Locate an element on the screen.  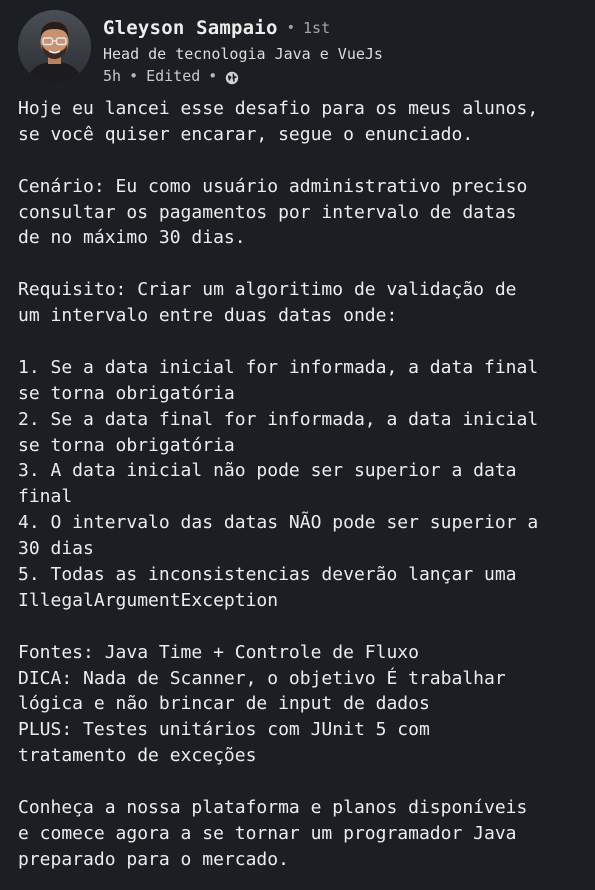
post-text-line: final is located at coordinates (45, 497).